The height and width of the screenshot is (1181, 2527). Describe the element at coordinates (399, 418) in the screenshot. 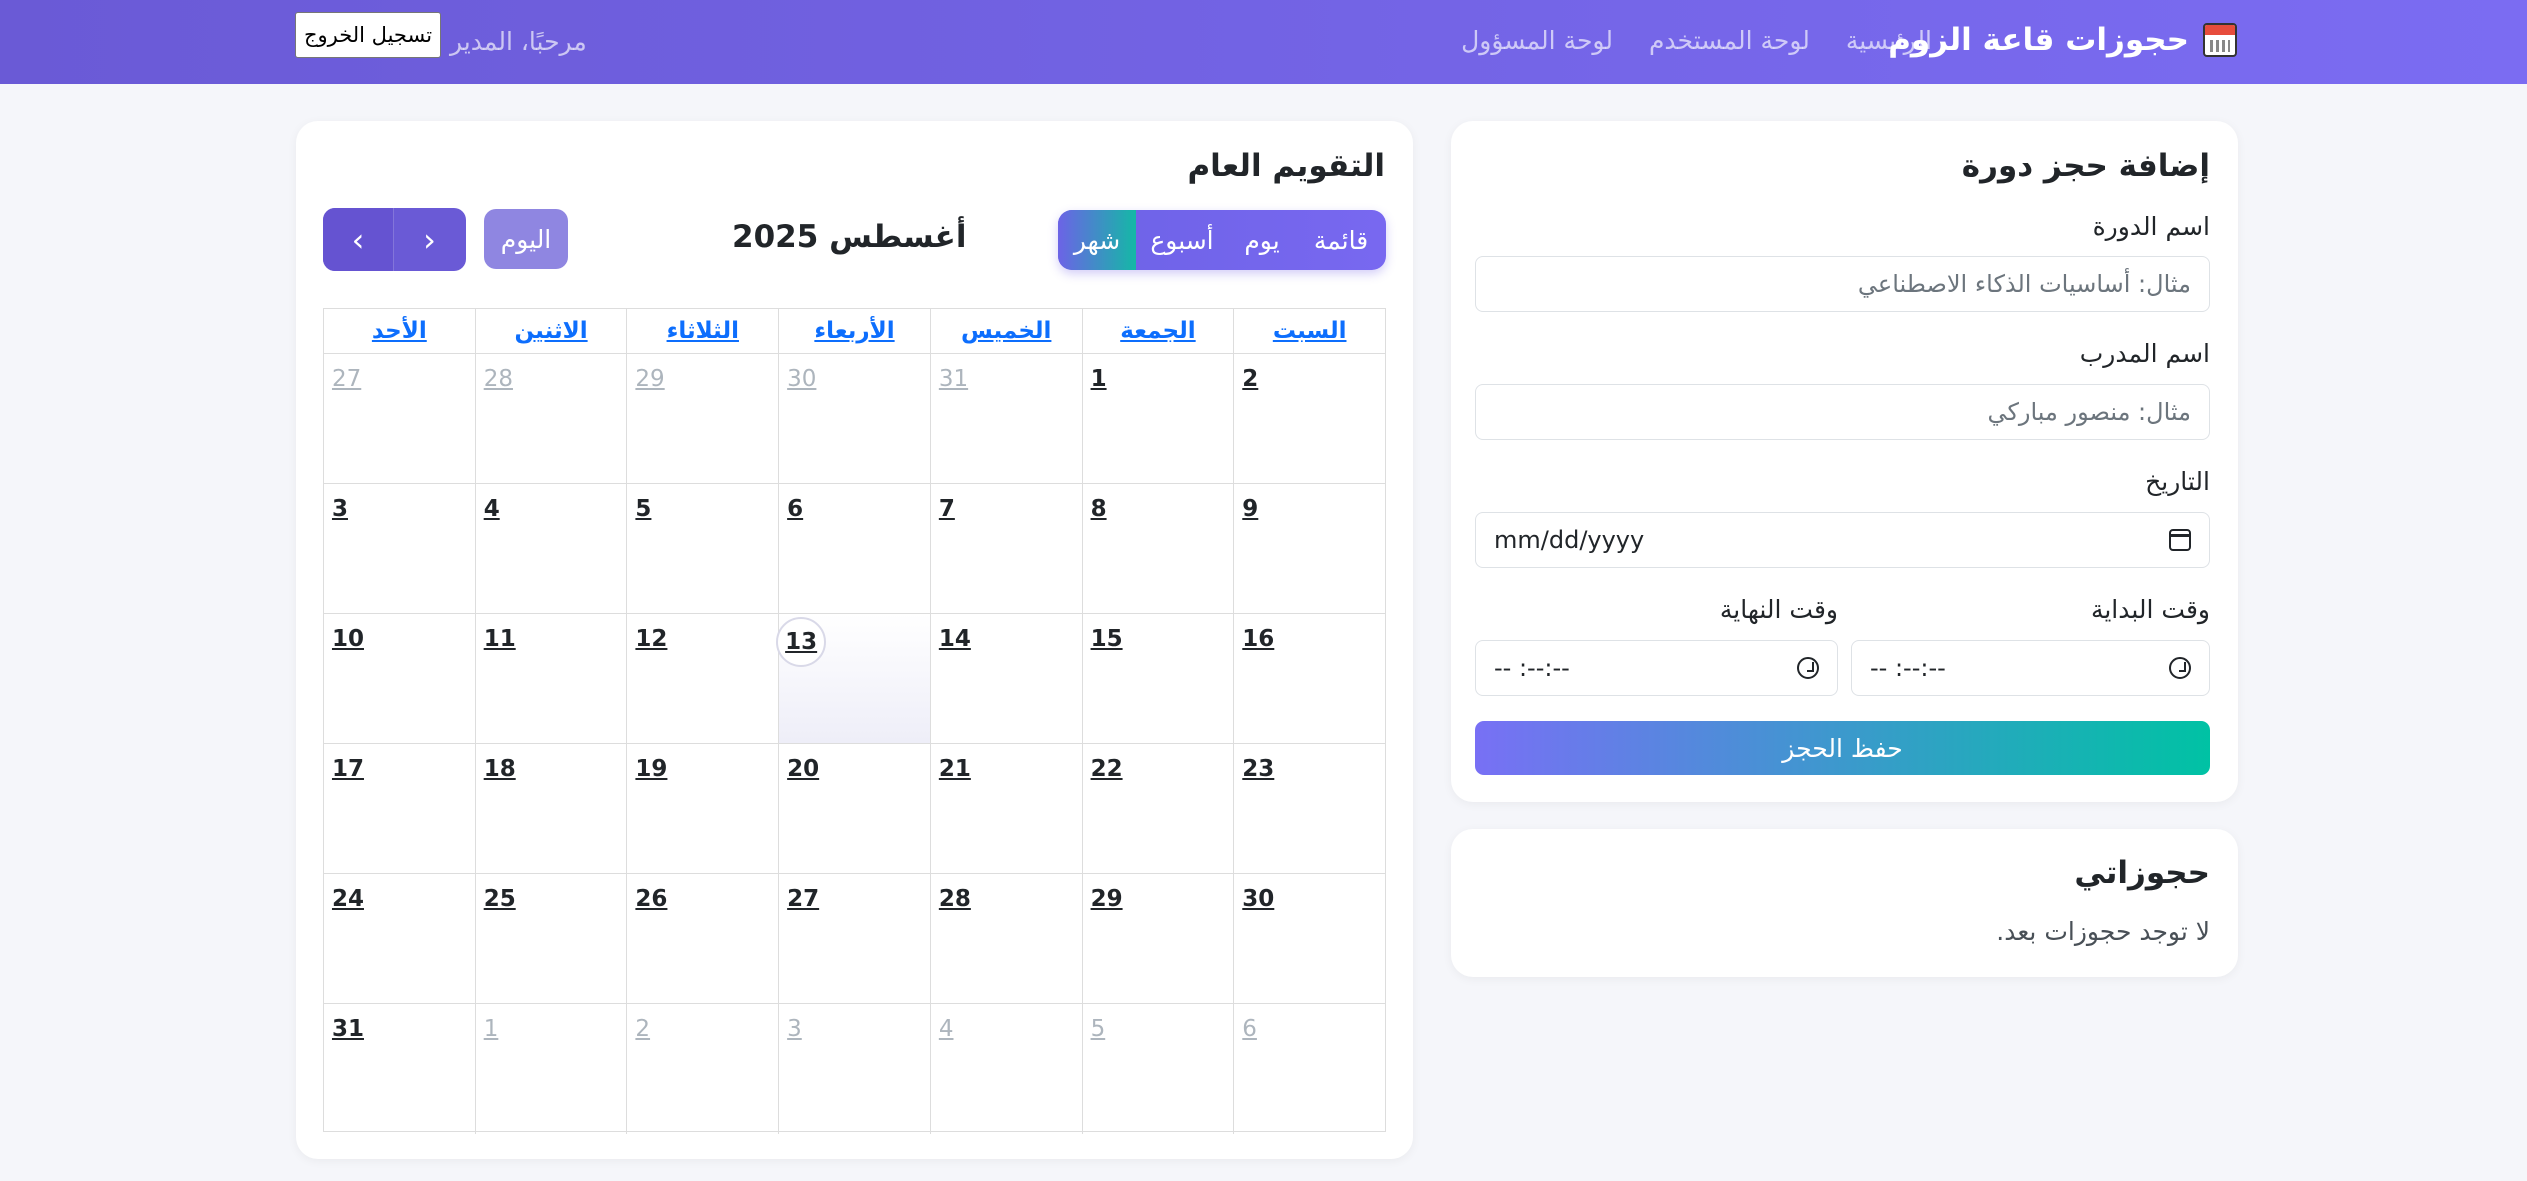

I see `day-cell-other-month: 27` at that location.